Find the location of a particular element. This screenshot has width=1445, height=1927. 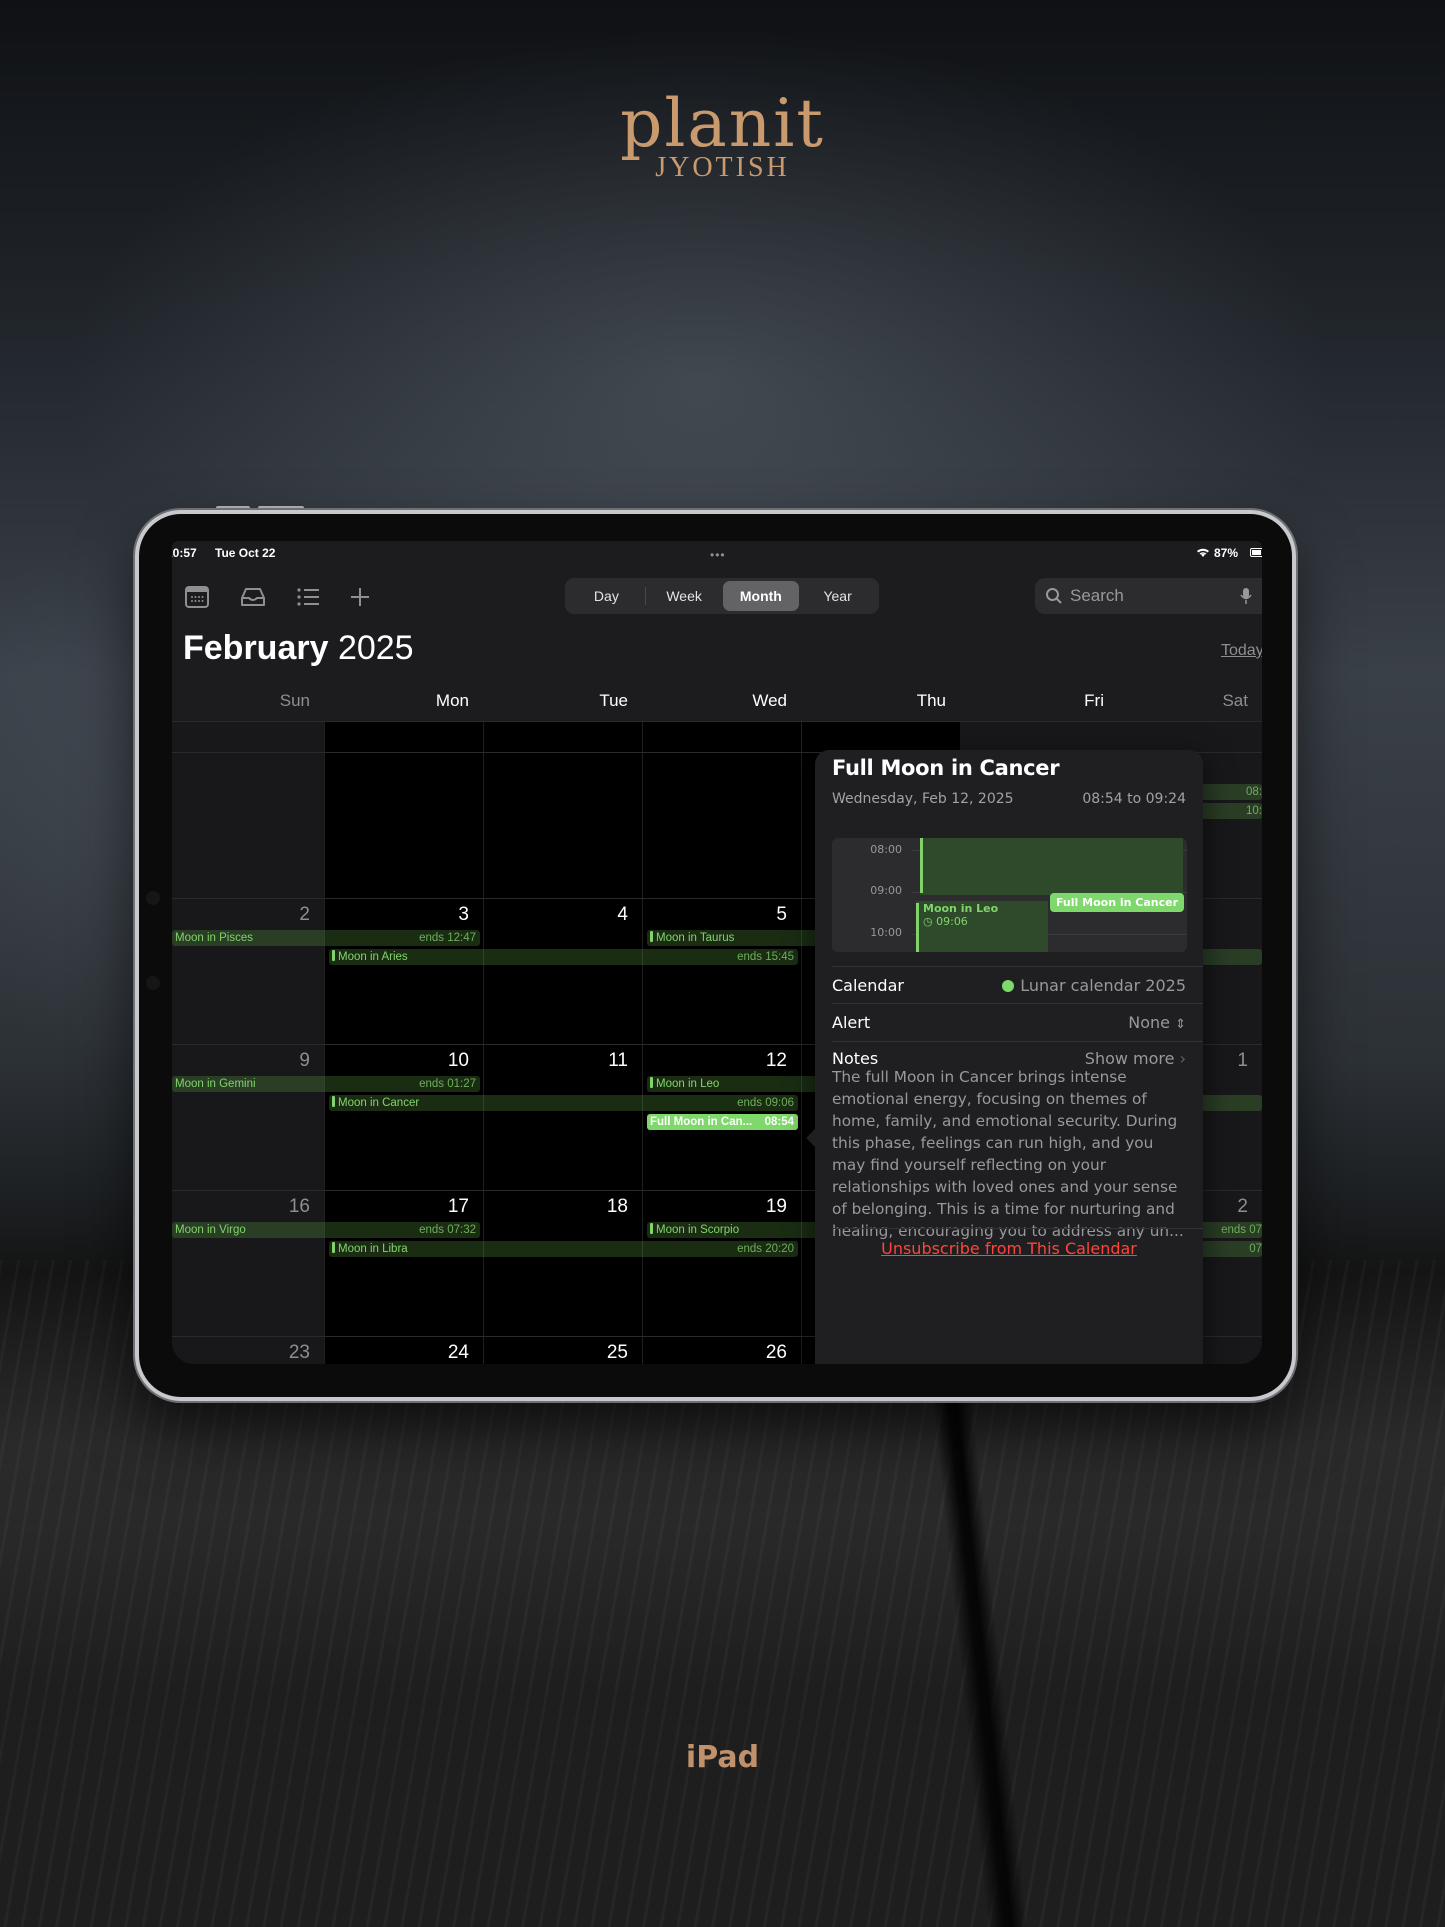

tab-day: Day is located at coordinates (606, 596).